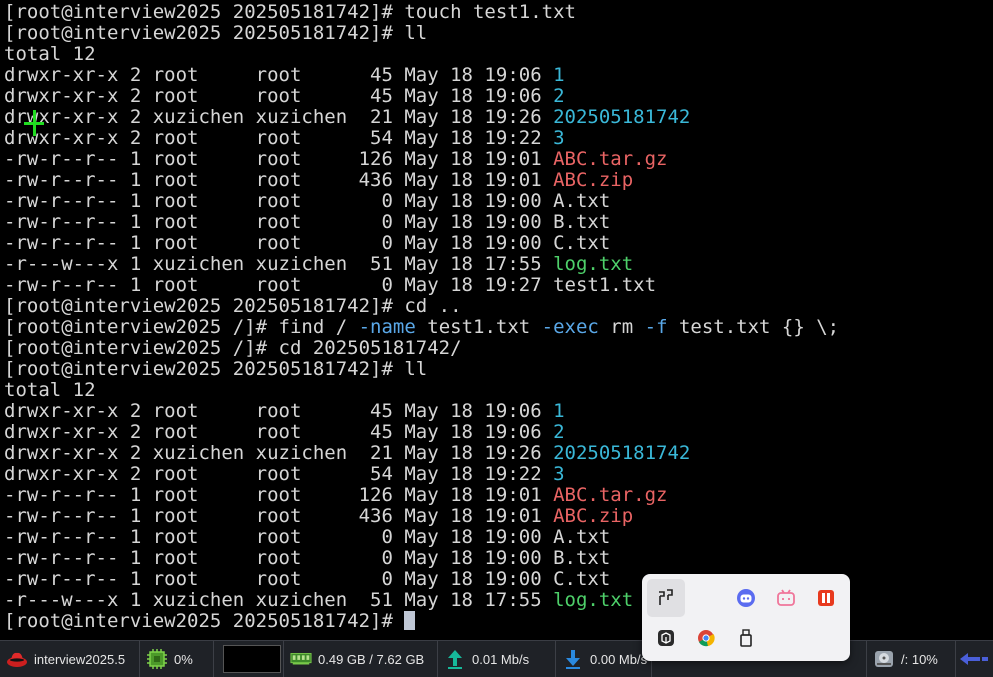 The width and height of the screenshot is (993, 677). What do you see at coordinates (455, 659) in the screenshot?
I see `upload-arrow-icon` at bounding box center [455, 659].